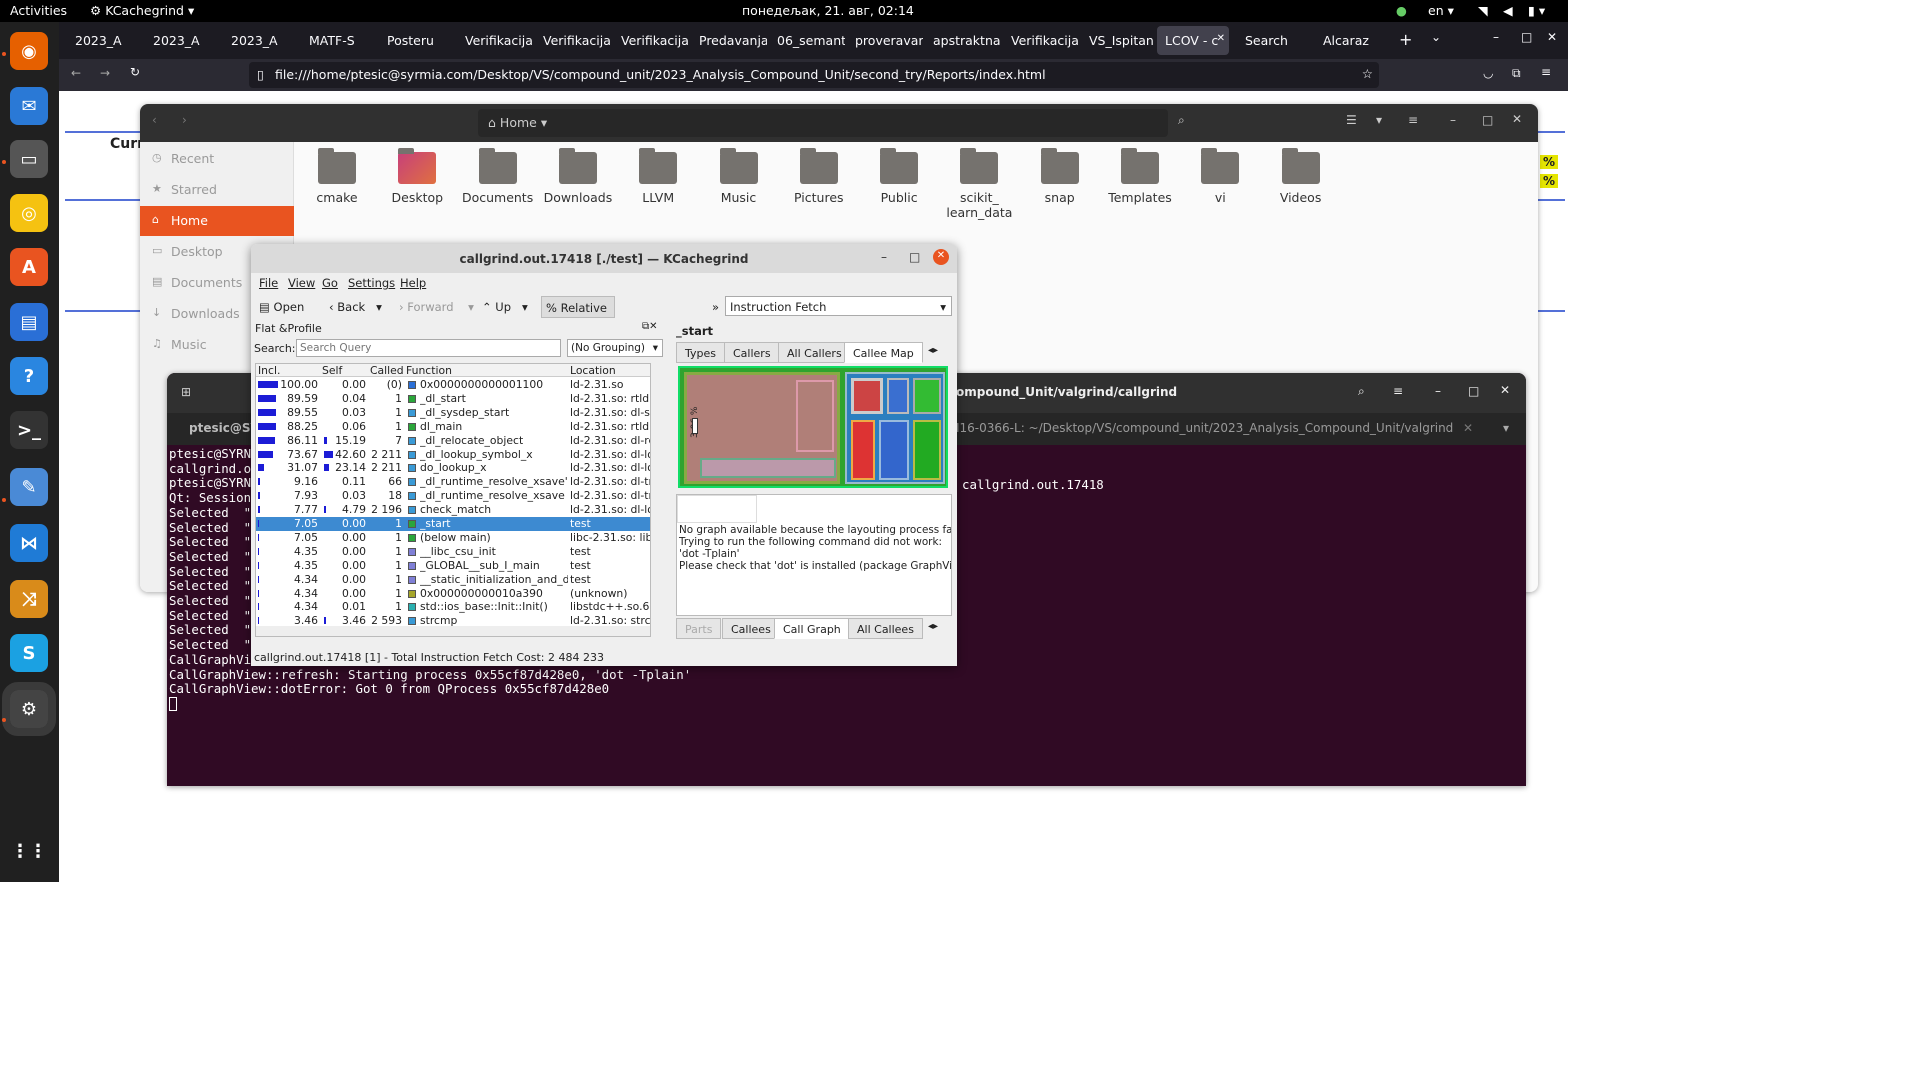 Image resolution: width=1920 pixels, height=1080 pixels. What do you see at coordinates (650, 326) in the screenshot?
I see `panel-float-icon: ⧉✕` at bounding box center [650, 326].